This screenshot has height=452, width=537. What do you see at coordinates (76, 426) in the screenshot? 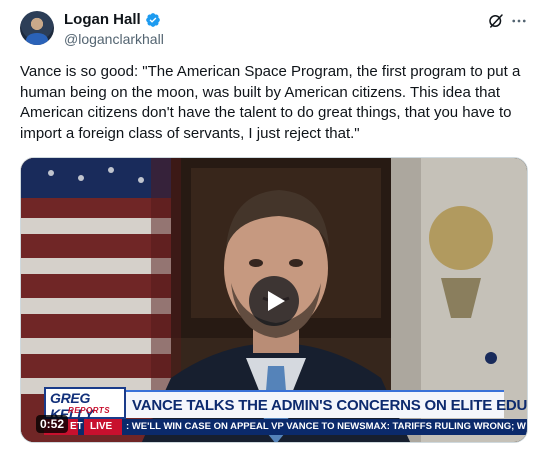
I see `ticker-prefix: ET` at bounding box center [76, 426].